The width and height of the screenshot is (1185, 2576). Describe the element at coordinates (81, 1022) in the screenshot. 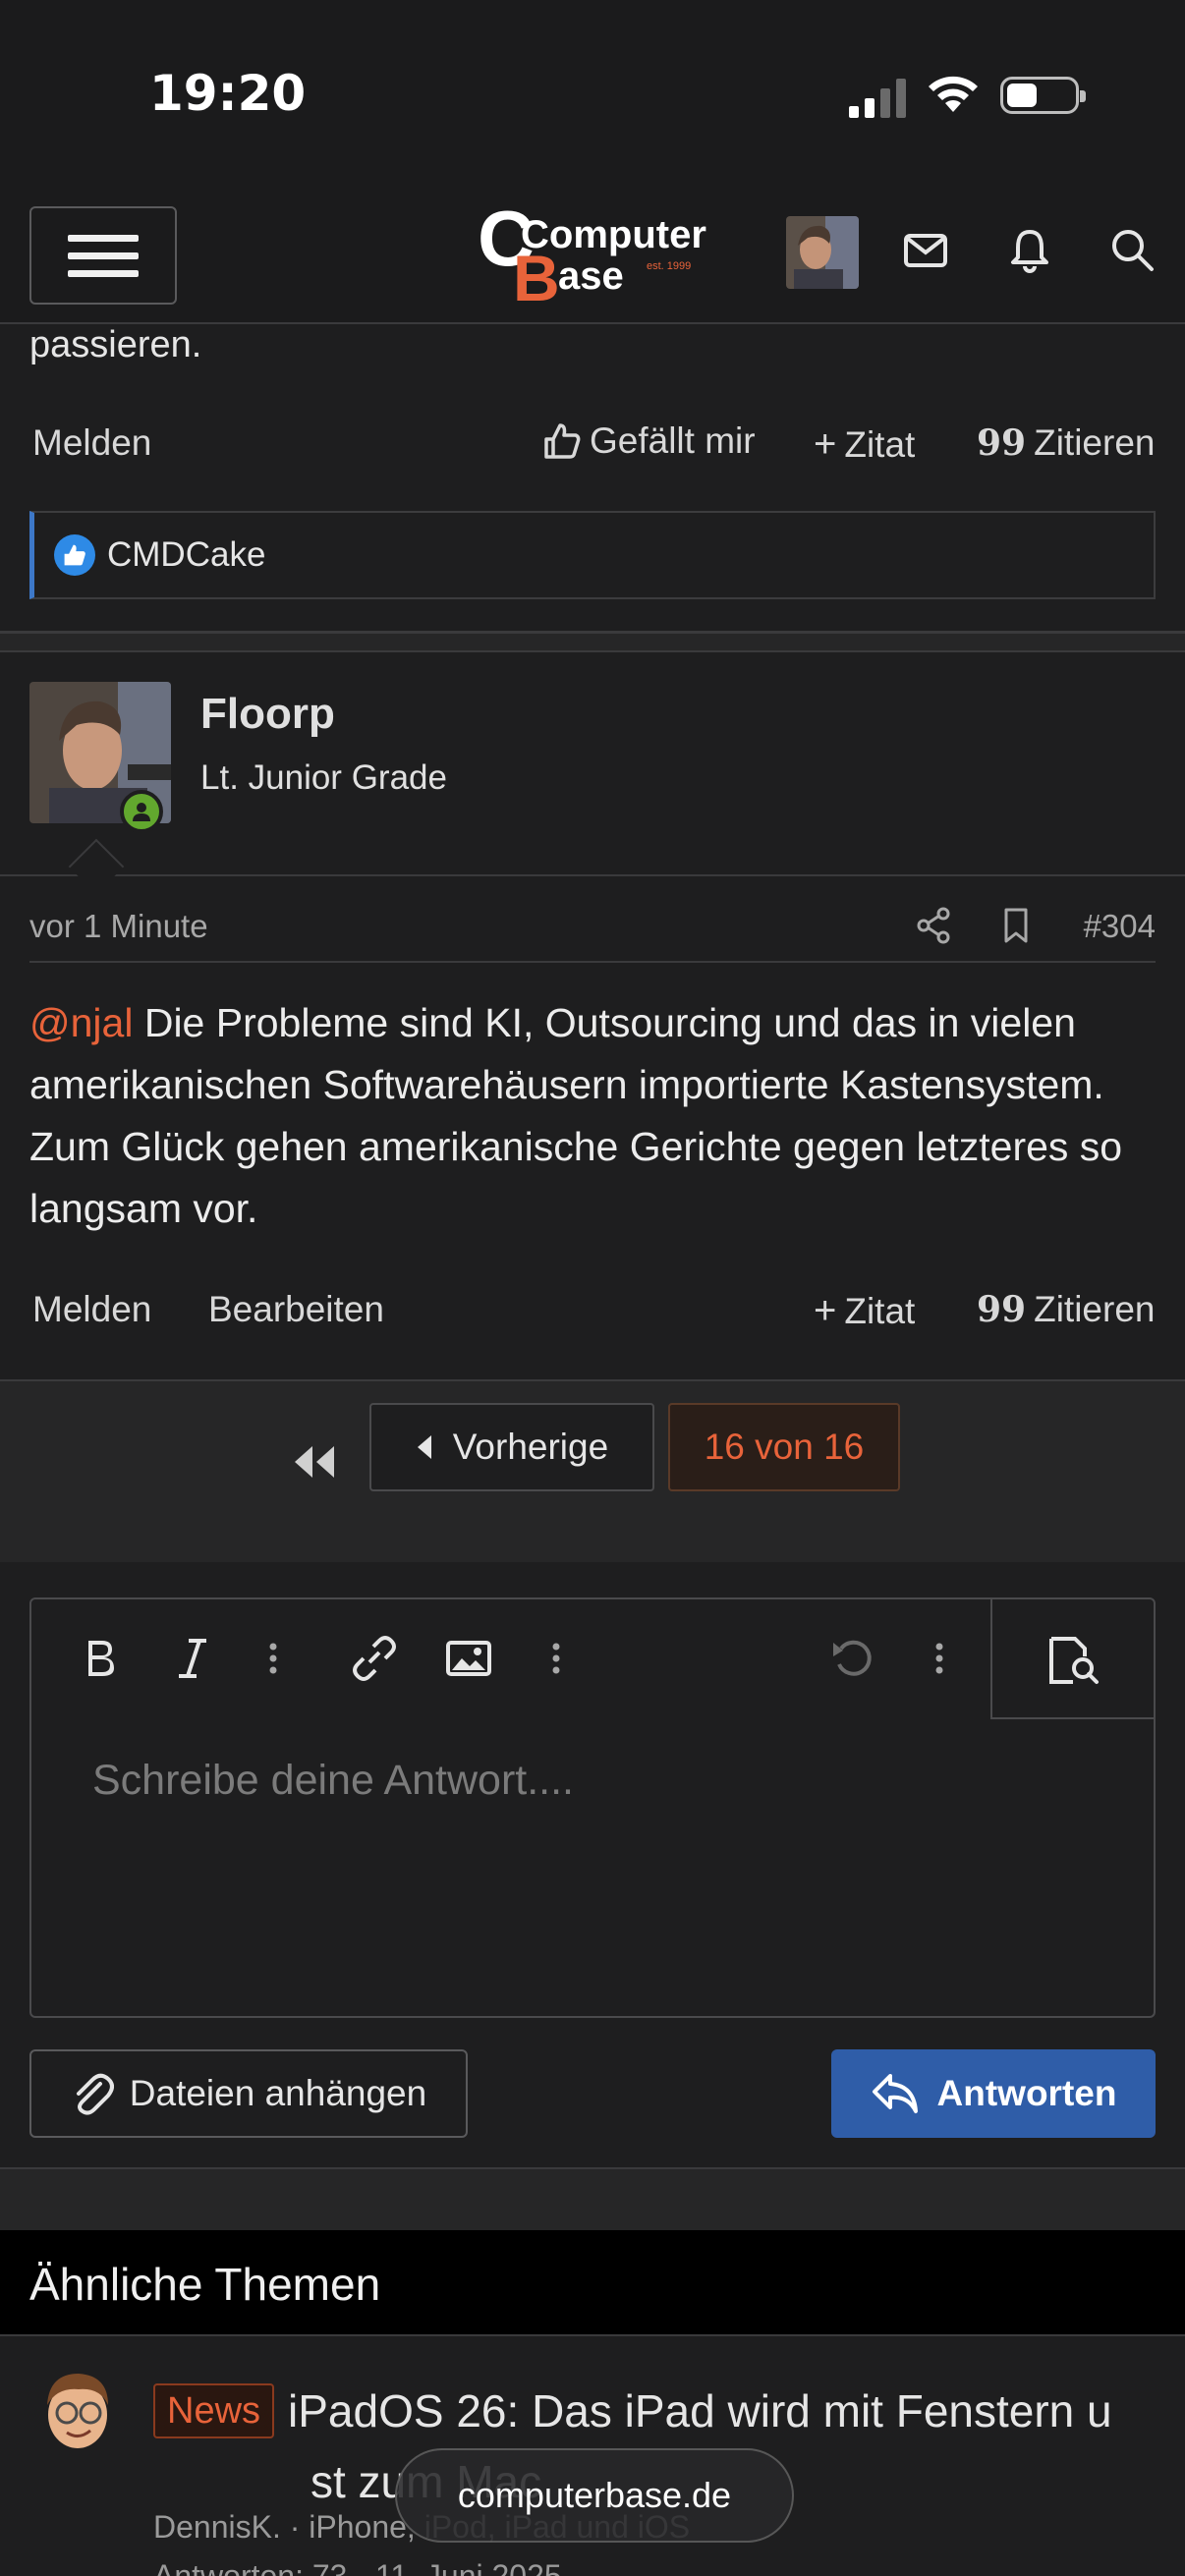

I see `user-mention: @njal` at that location.